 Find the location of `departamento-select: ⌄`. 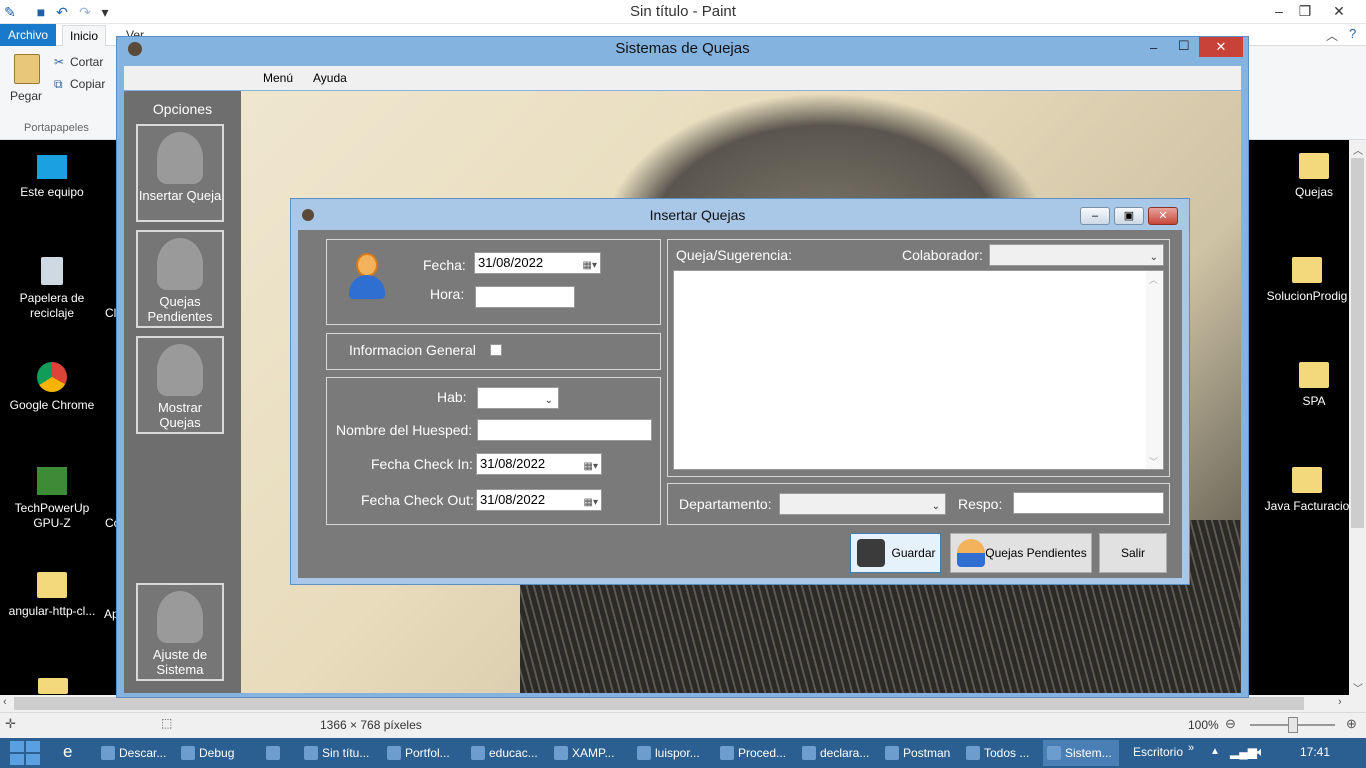

departamento-select: ⌄ is located at coordinates (862, 504).